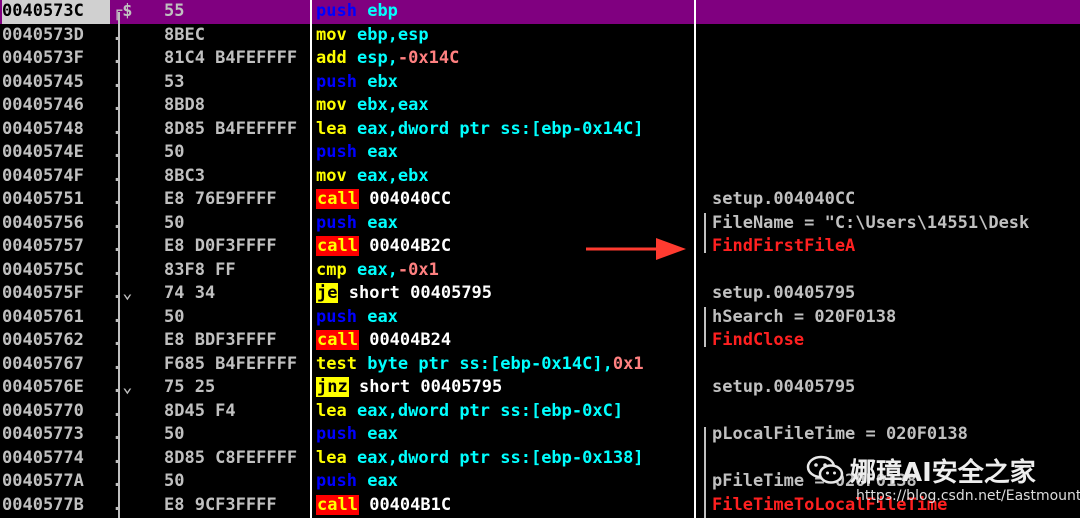  I want to click on row-hex-bytes: E8 BDF3FFFF, so click(220, 340).